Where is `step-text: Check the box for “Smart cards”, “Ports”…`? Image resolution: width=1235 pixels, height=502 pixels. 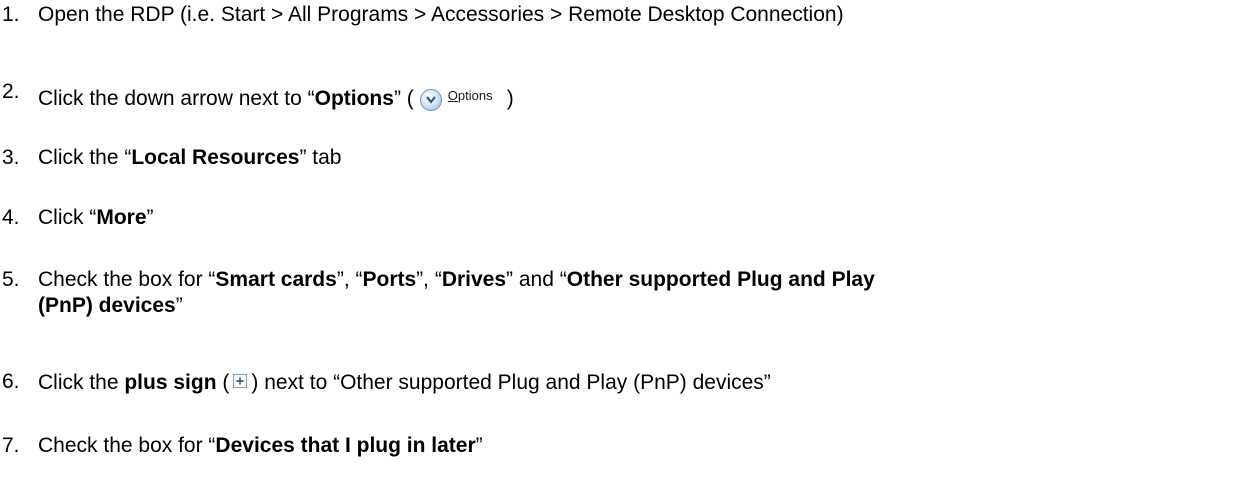 step-text: Check the box for “Smart cards”, “Ports”… is located at coordinates (456, 292).